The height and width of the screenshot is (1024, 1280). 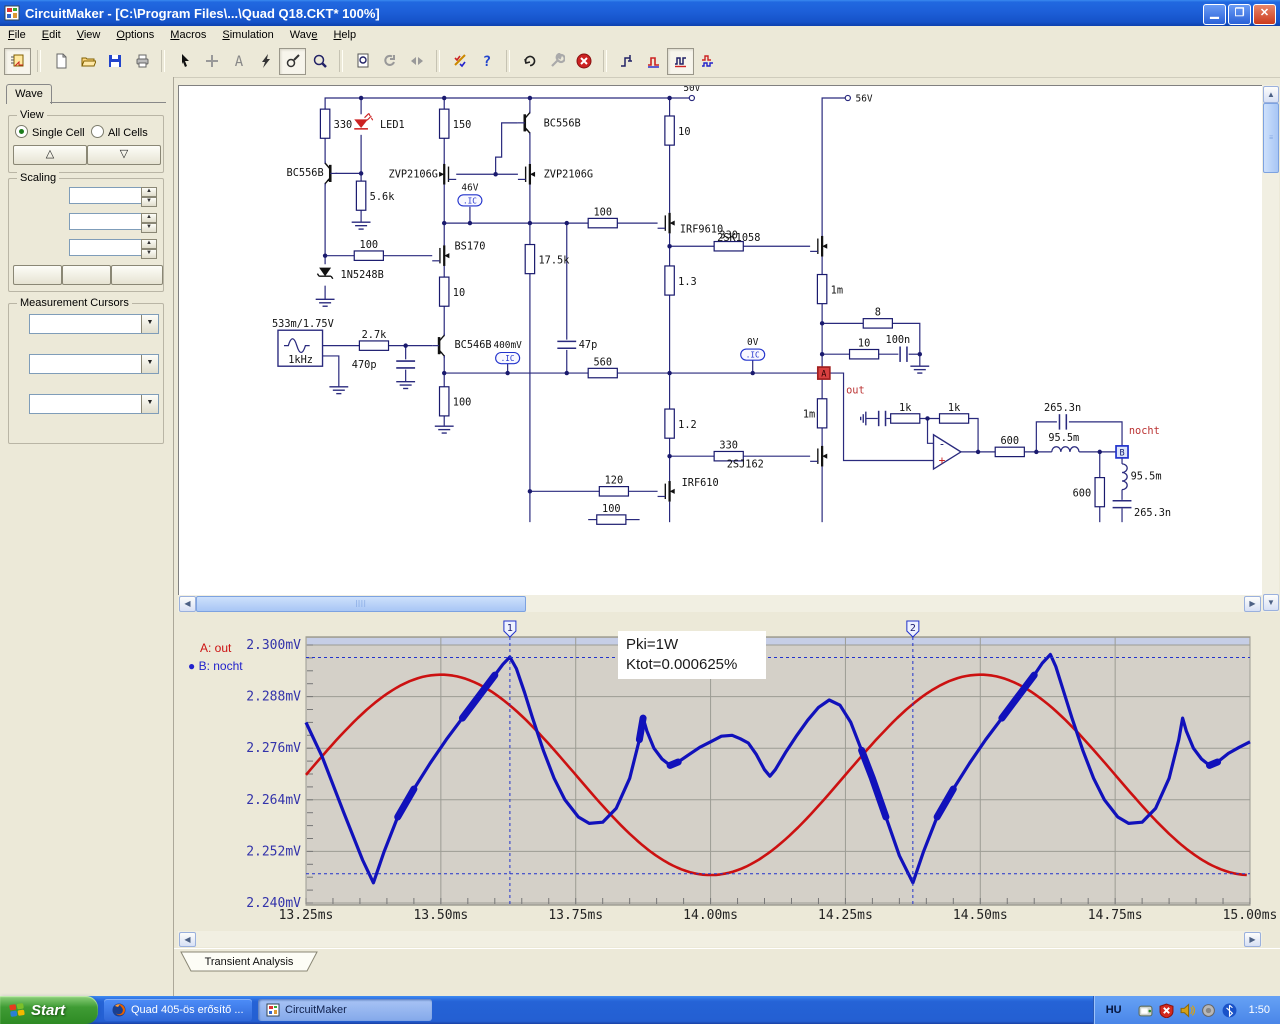 What do you see at coordinates (1145, 1010) in the screenshot?
I see `tablet-icon` at bounding box center [1145, 1010].